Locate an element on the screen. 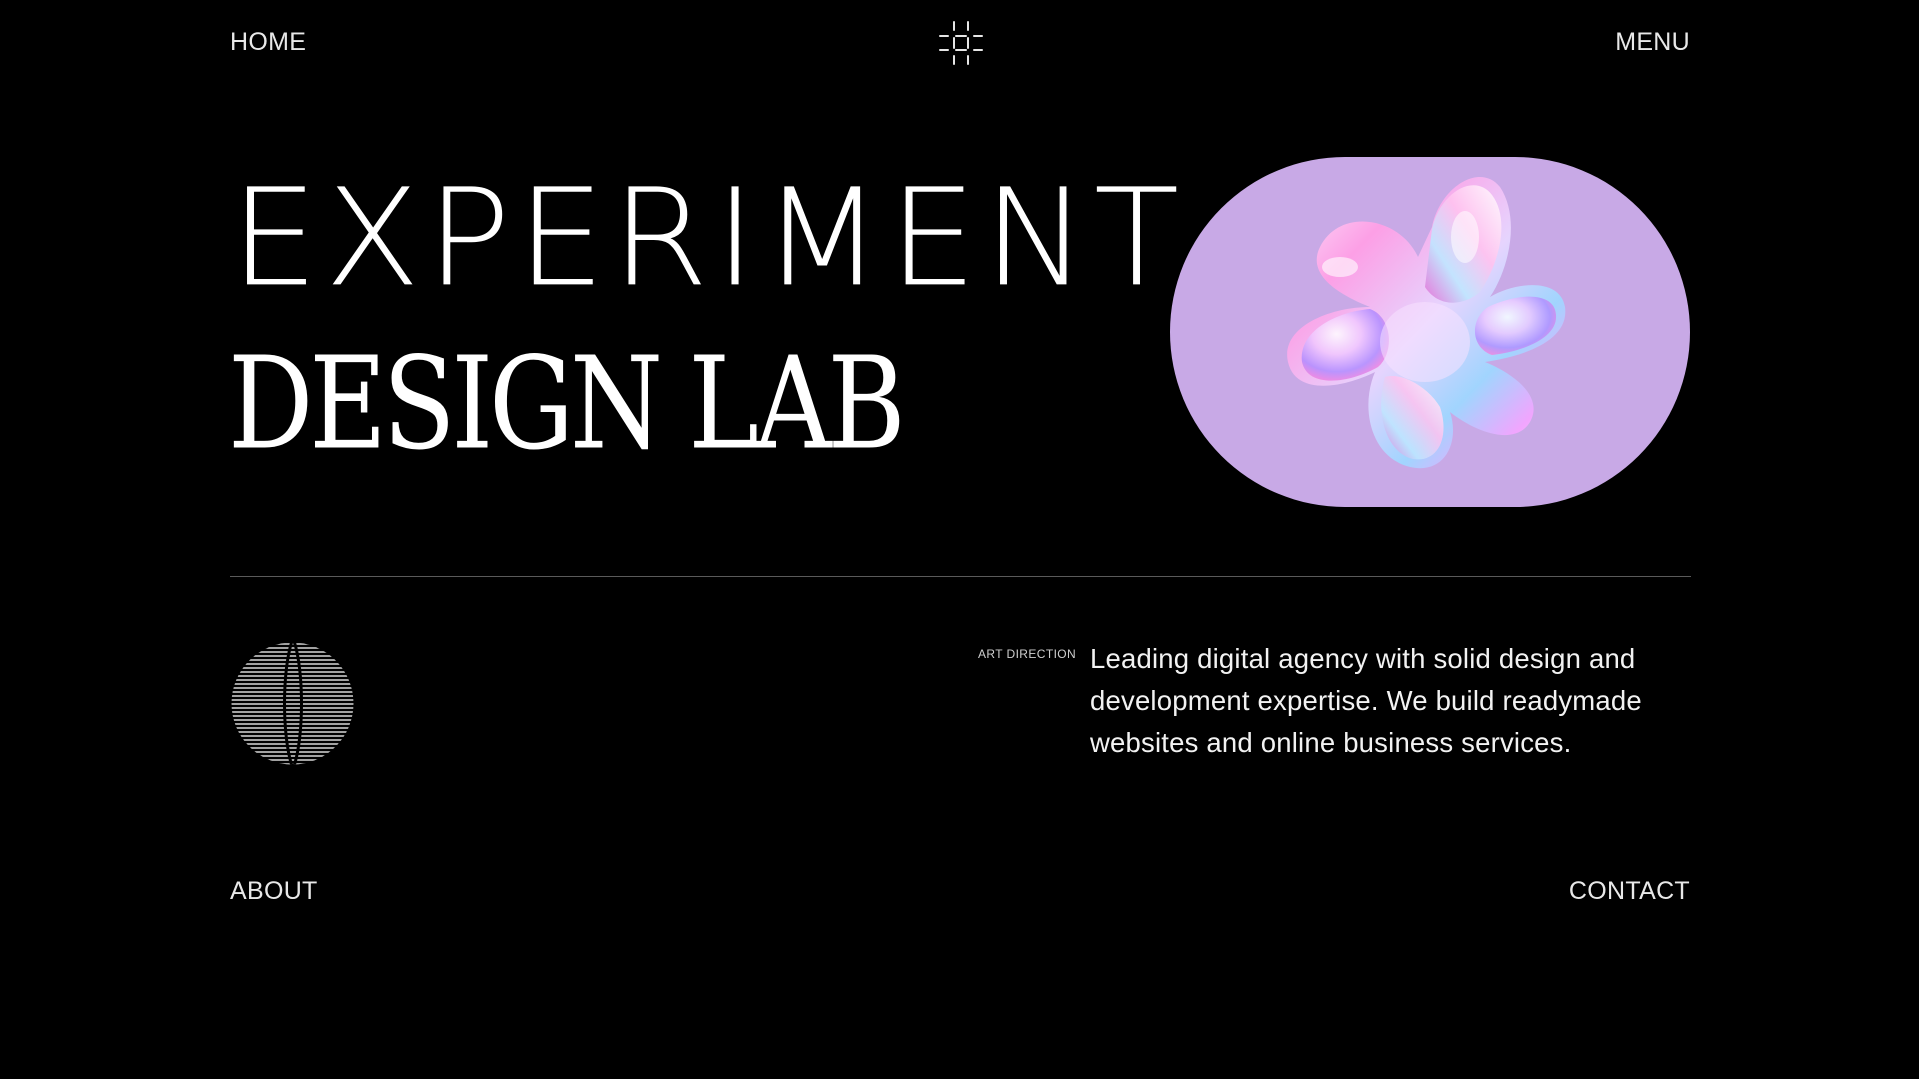 Image resolution: width=1919 pixels, height=1079 pixels. iridescent-blob is located at coordinates (1426, 322).